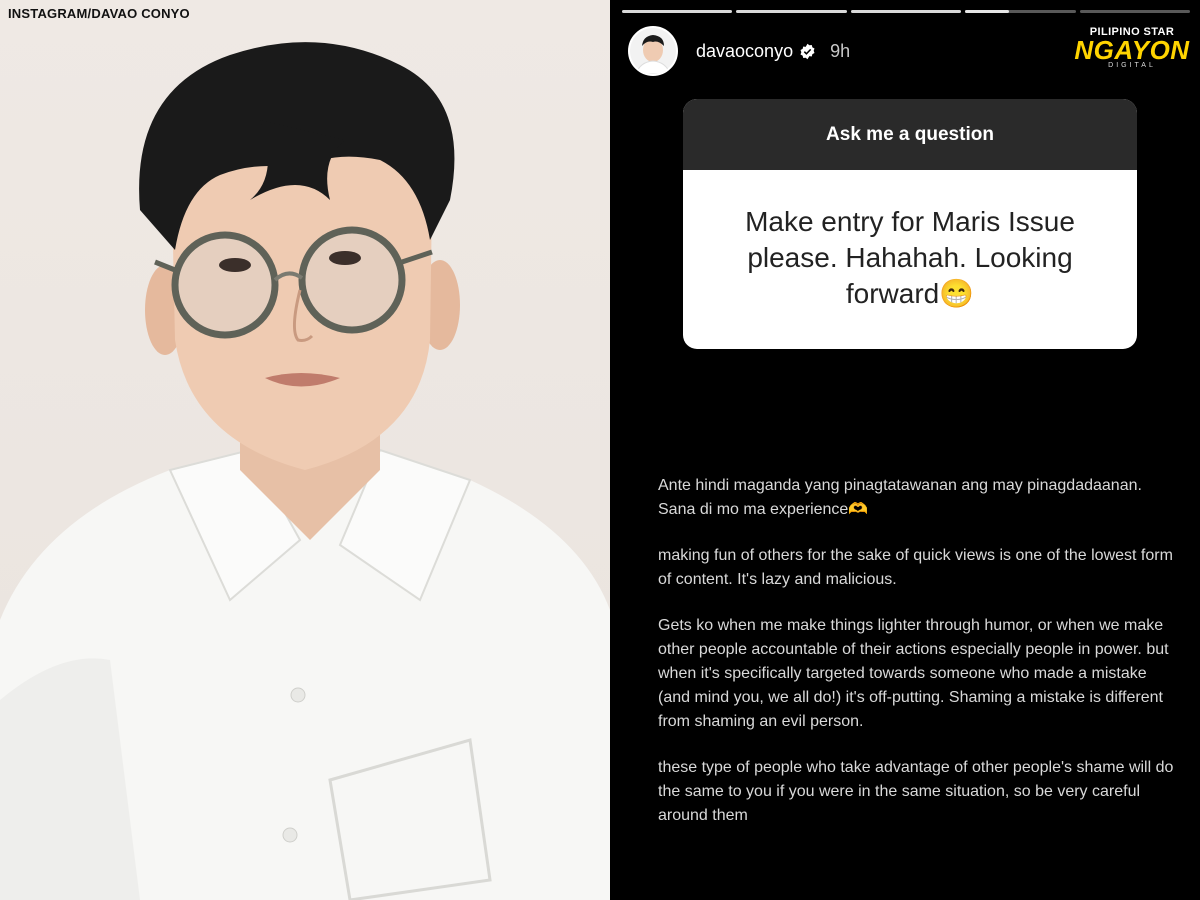  What do you see at coordinates (1132, 50) in the screenshot?
I see `brand-logo-main: NGAYON` at bounding box center [1132, 50].